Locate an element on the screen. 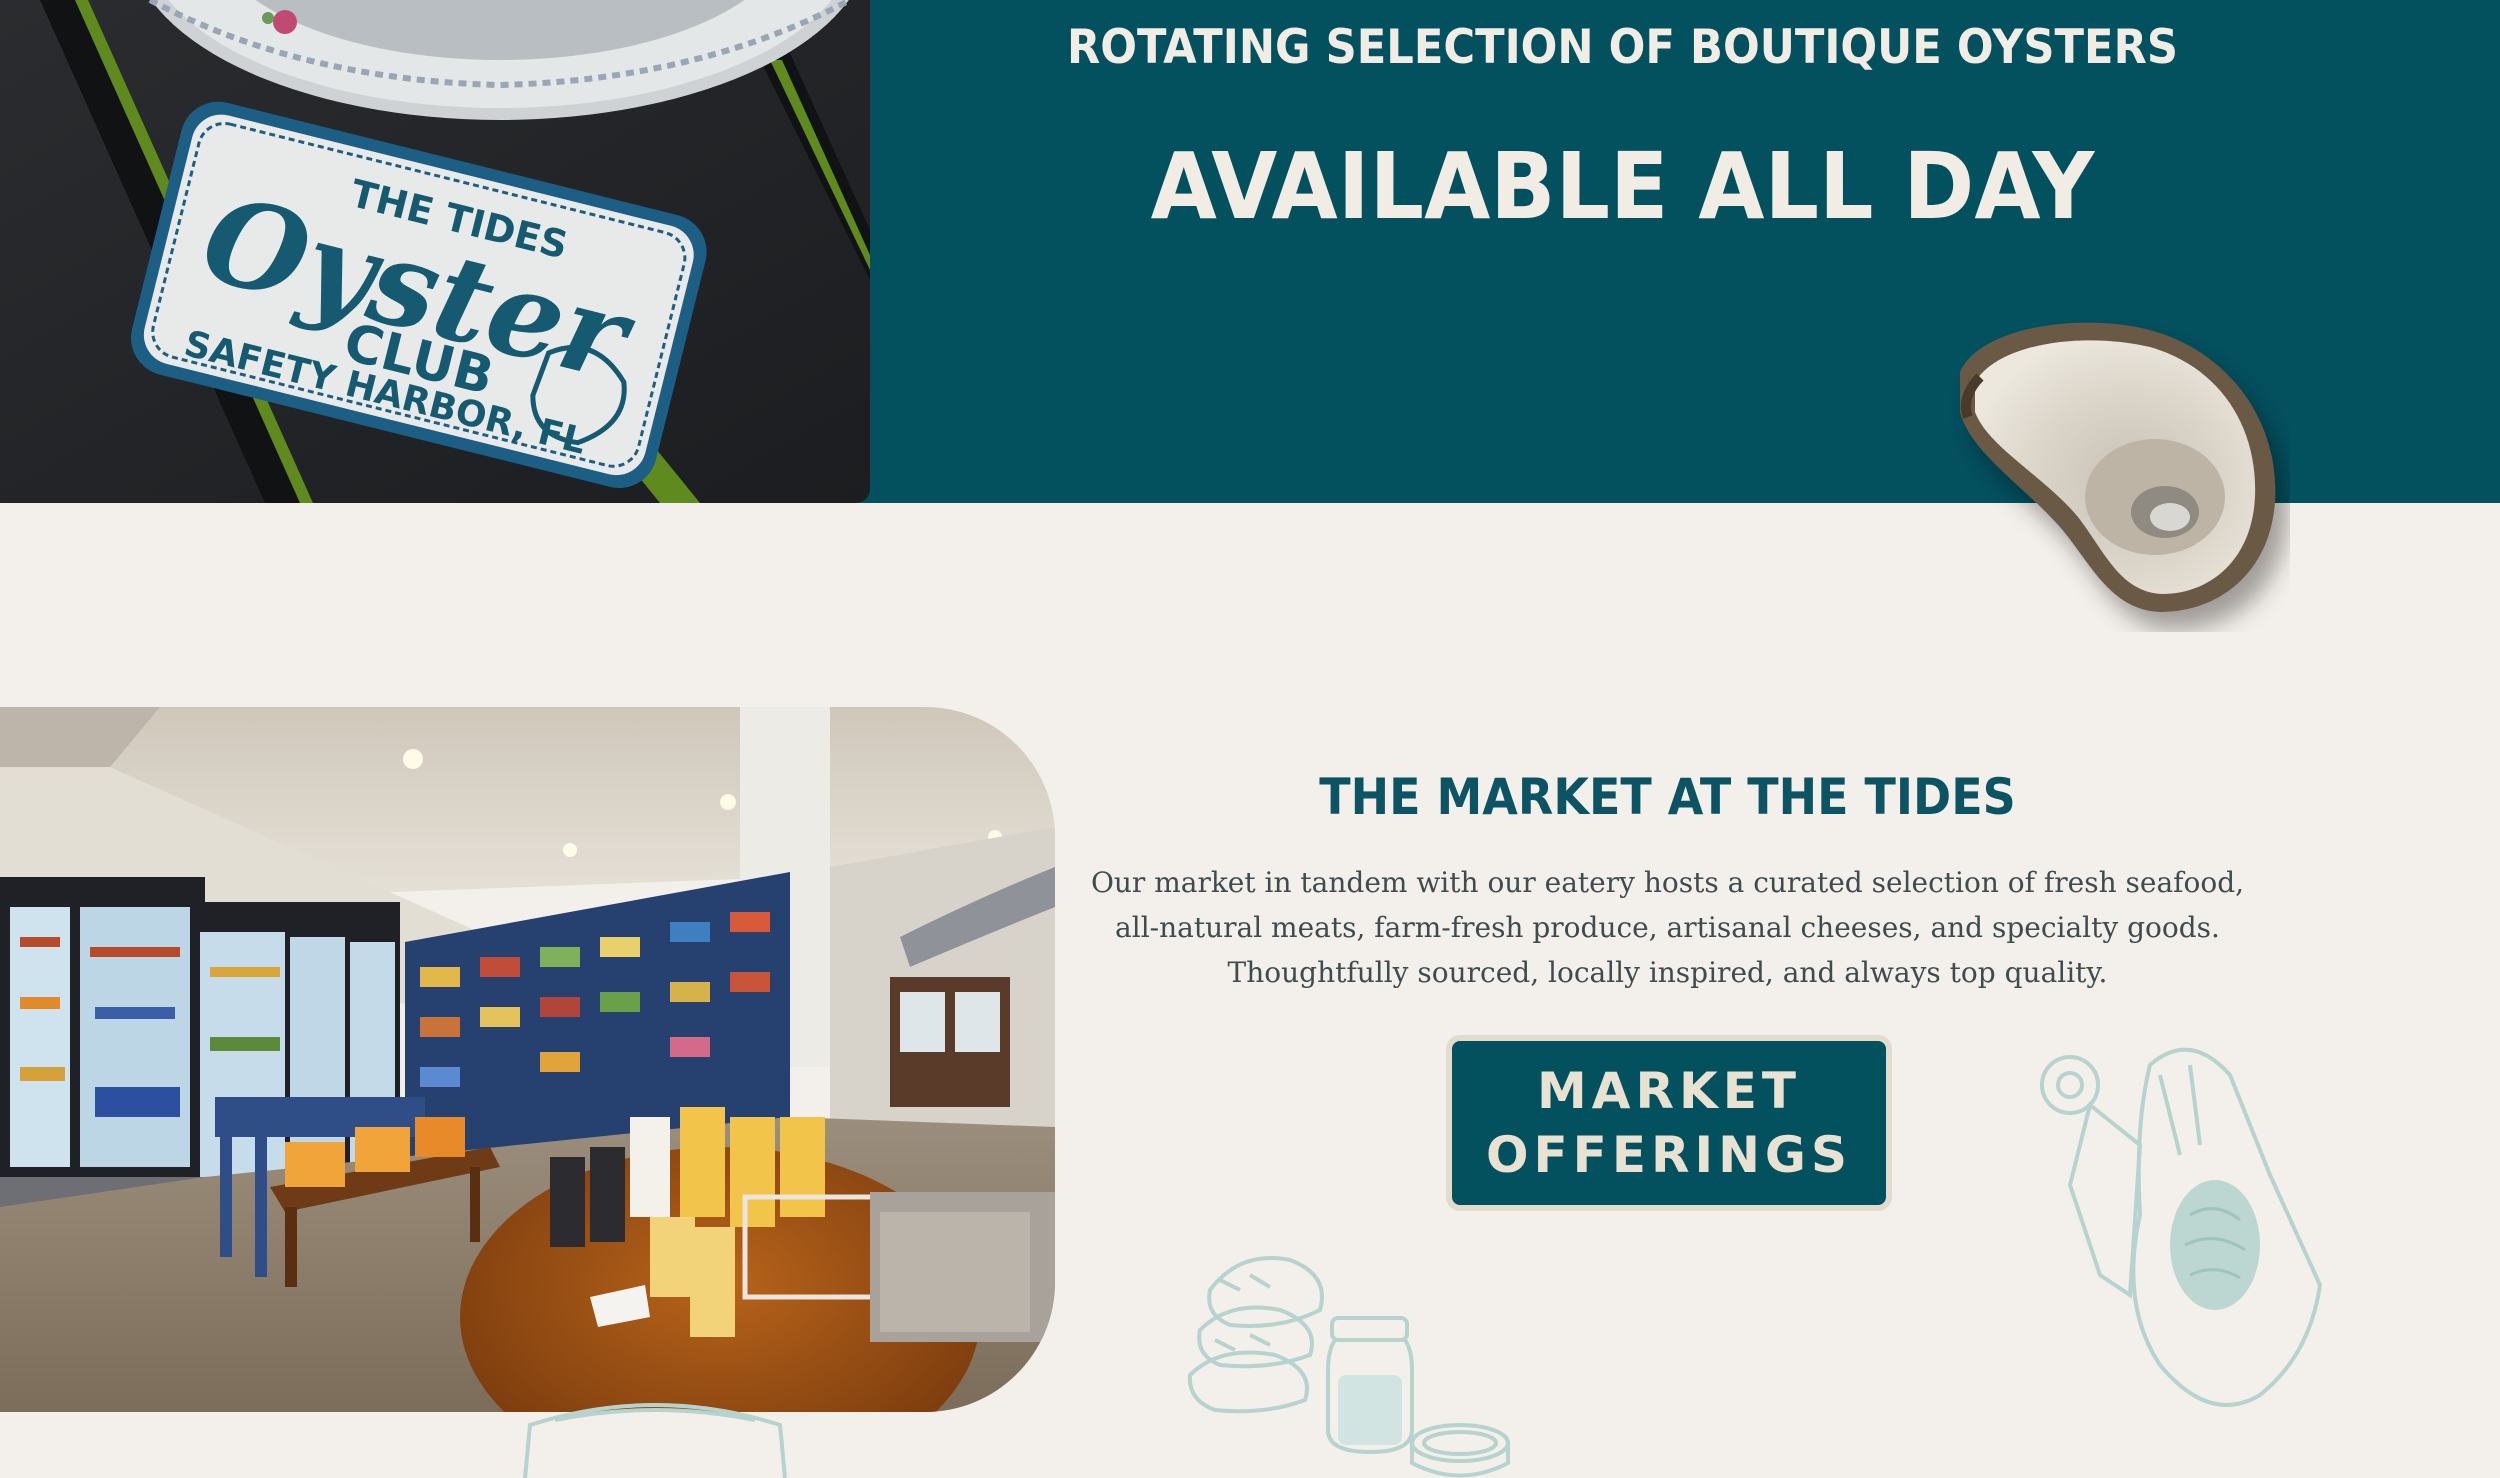  basket-sketch-icon is located at coordinates (655, 1440).